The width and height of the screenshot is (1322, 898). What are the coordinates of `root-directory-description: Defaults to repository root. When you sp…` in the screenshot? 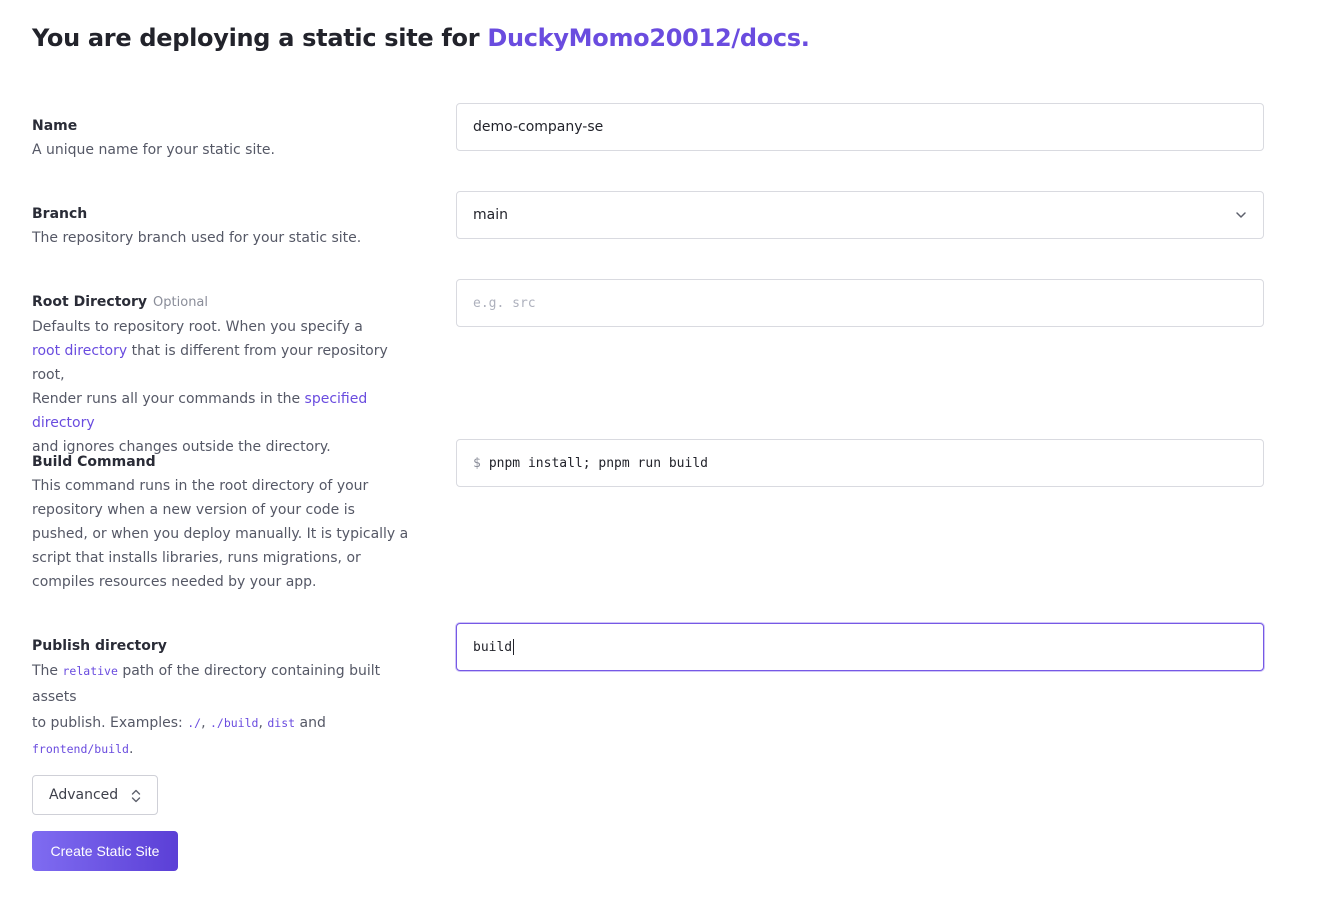 It's located at (222, 387).